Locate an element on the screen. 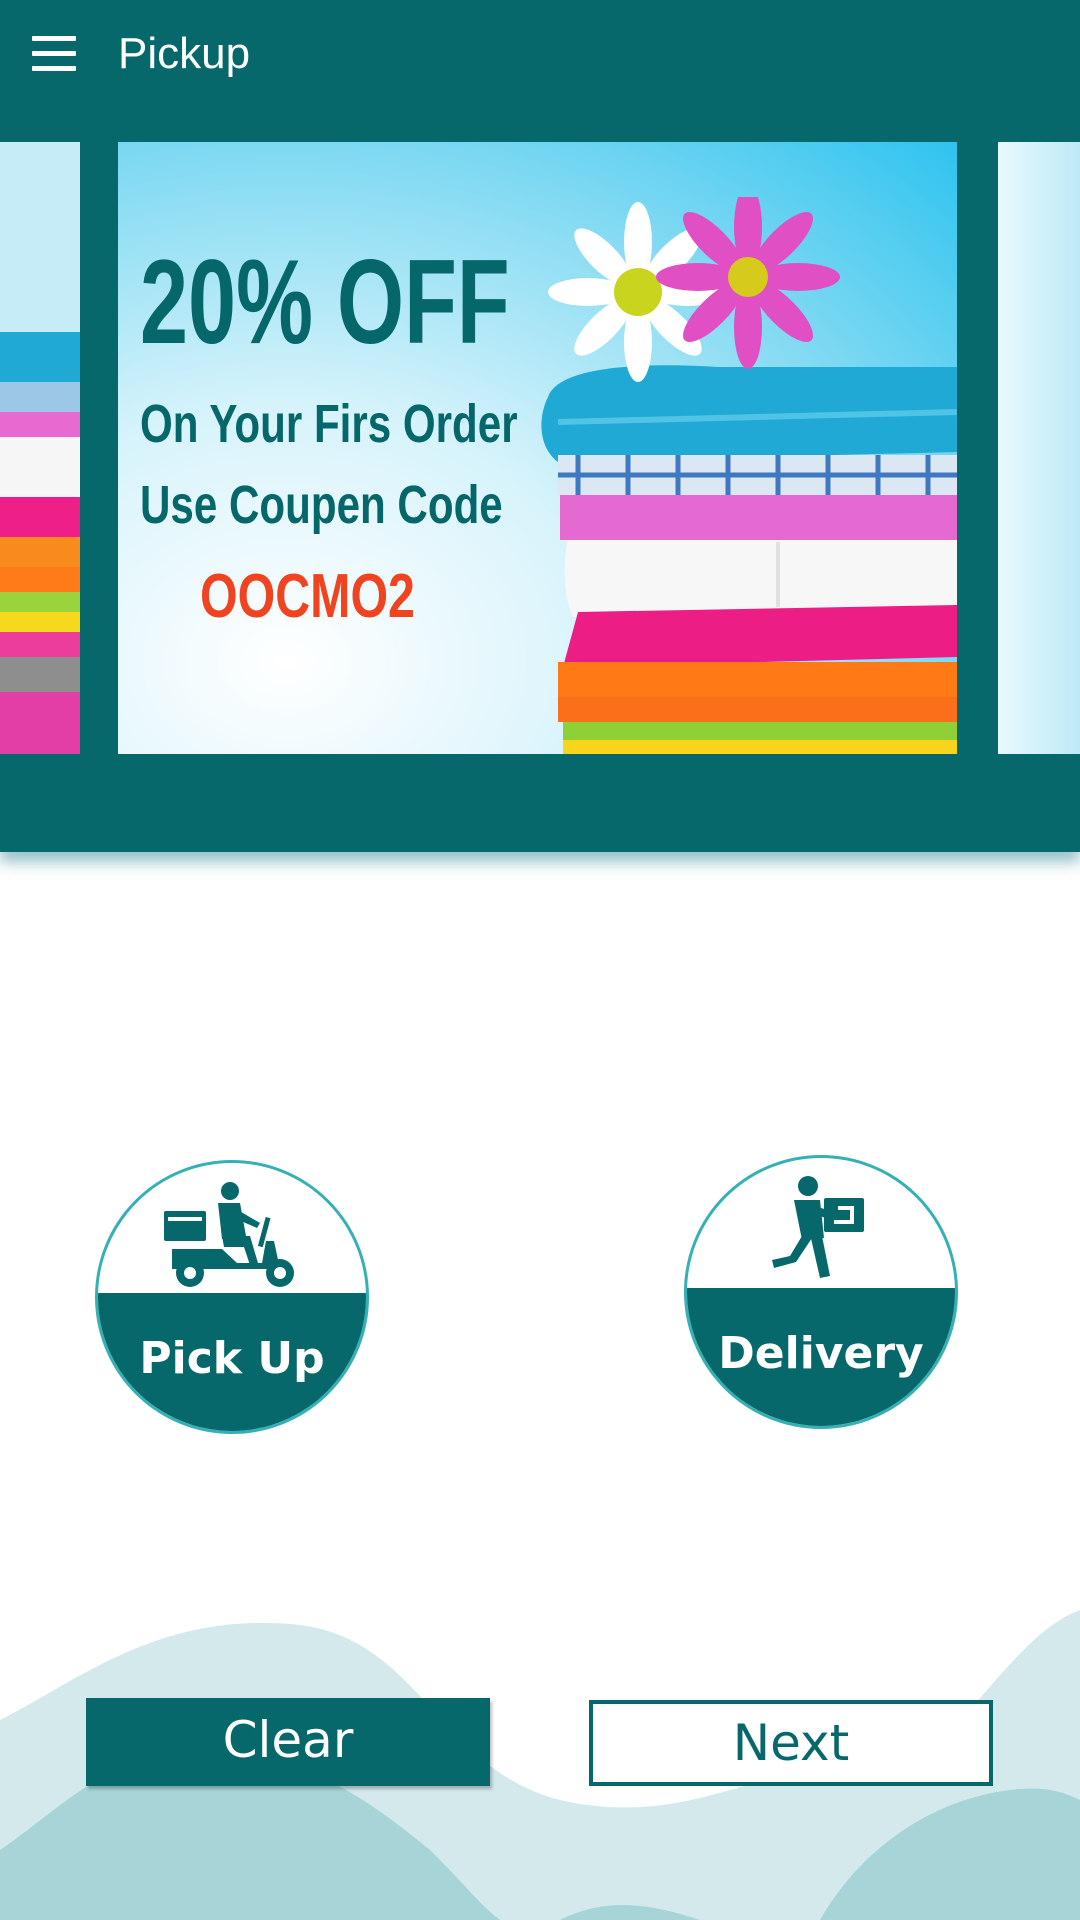  delivery-option-button: Delivery is located at coordinates (821, 1292).